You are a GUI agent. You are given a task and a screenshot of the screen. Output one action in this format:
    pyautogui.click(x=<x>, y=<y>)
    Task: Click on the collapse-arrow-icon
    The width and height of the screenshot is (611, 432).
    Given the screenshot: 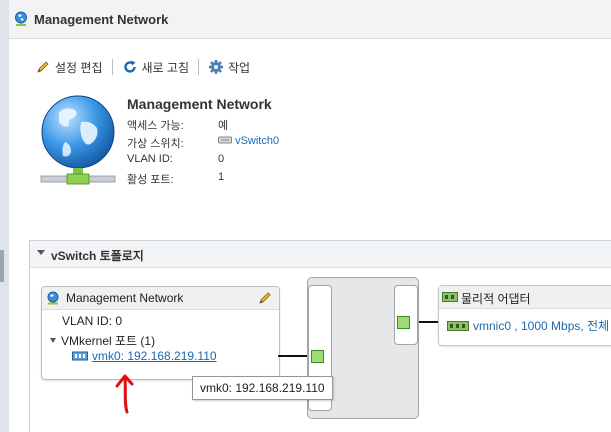 What is the action you would take?
    pyautogui.click(x=41, y=252)
    